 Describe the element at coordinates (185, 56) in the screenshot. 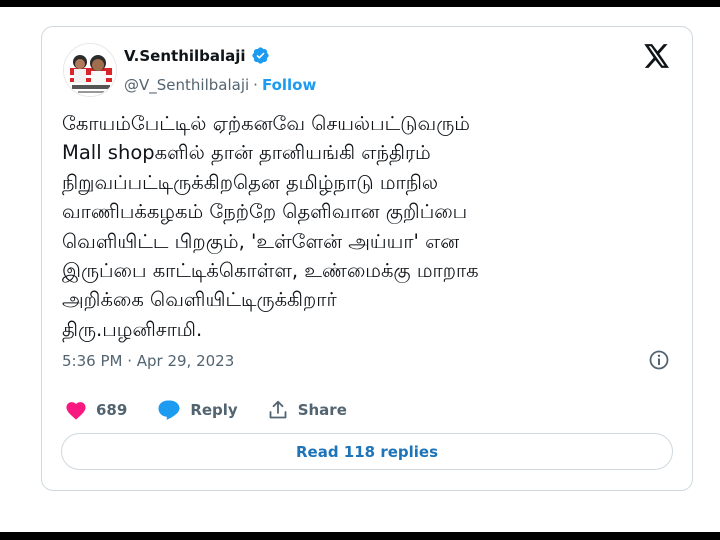

I see `author-display-name: V.Senthilbalaji` at that location.